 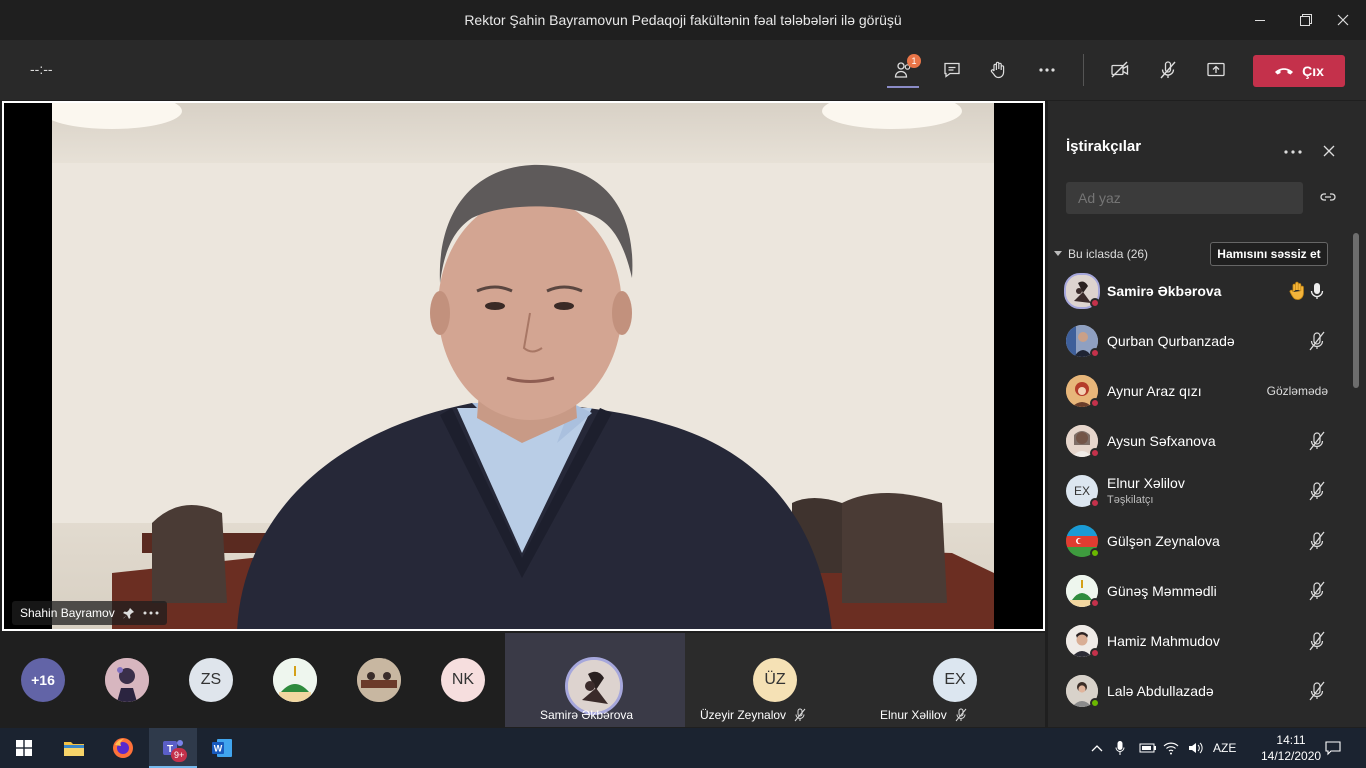 I want to click on taskbar-file-explorer, so click(x=74, y=748).